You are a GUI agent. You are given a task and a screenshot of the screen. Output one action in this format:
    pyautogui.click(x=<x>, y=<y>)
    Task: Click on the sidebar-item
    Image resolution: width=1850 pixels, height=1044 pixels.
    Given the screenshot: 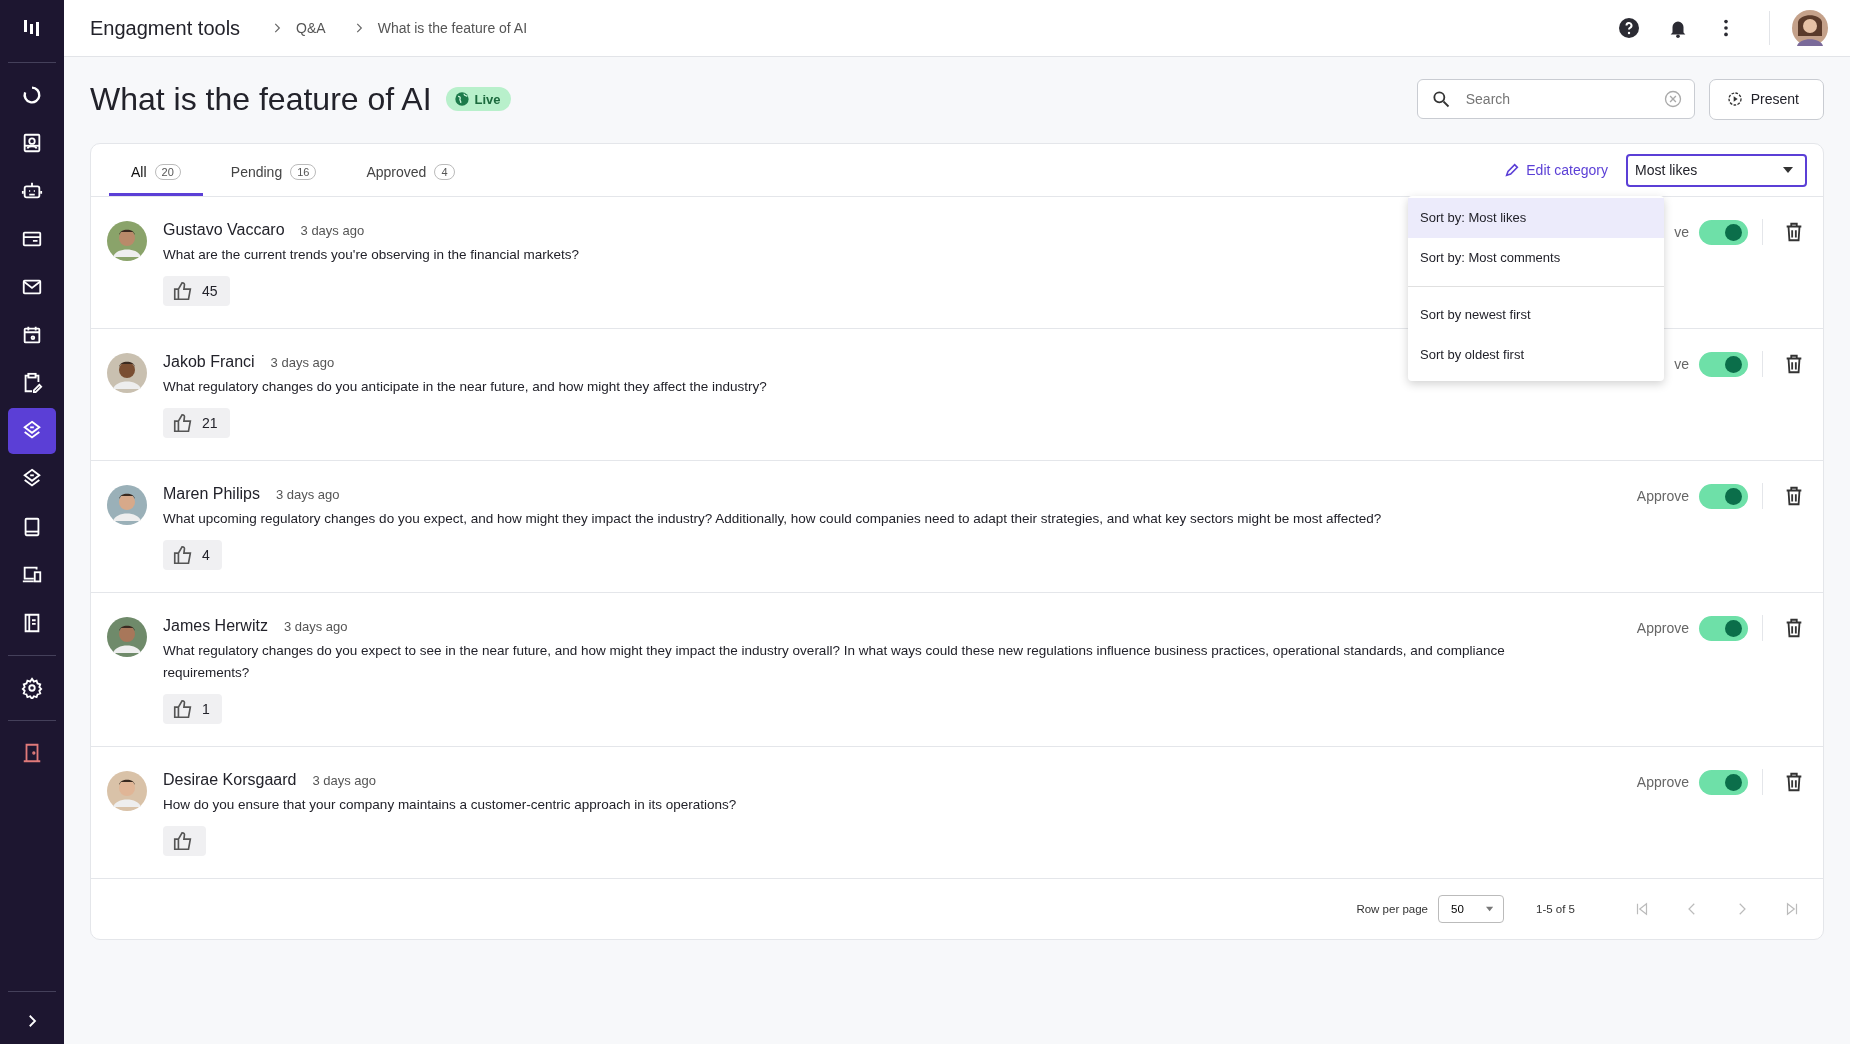 What is the action you would take?
    pyautogui.click(x=32, y=431)
    